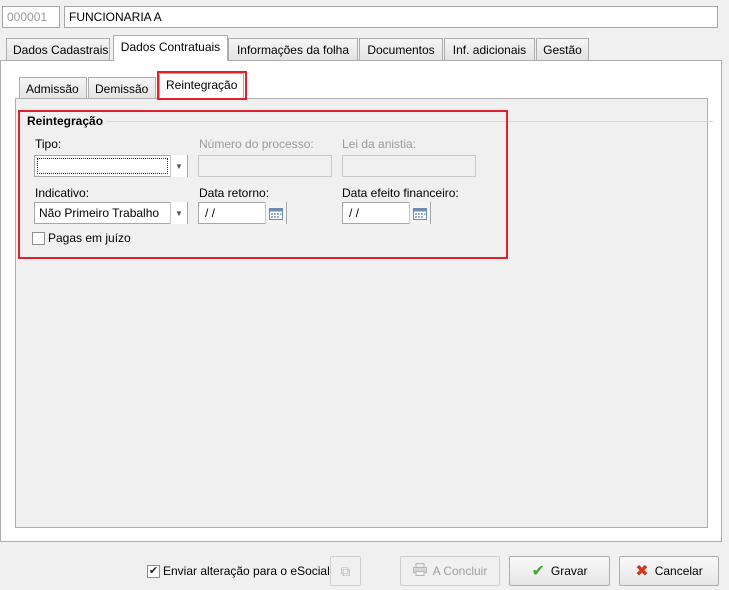 This screenshot has height=590, width=729. What do you see at coordinates (201, 86) in the screenshot?
I see `tab-reintegracao: Reintegração` at bounding box center [201, 86].